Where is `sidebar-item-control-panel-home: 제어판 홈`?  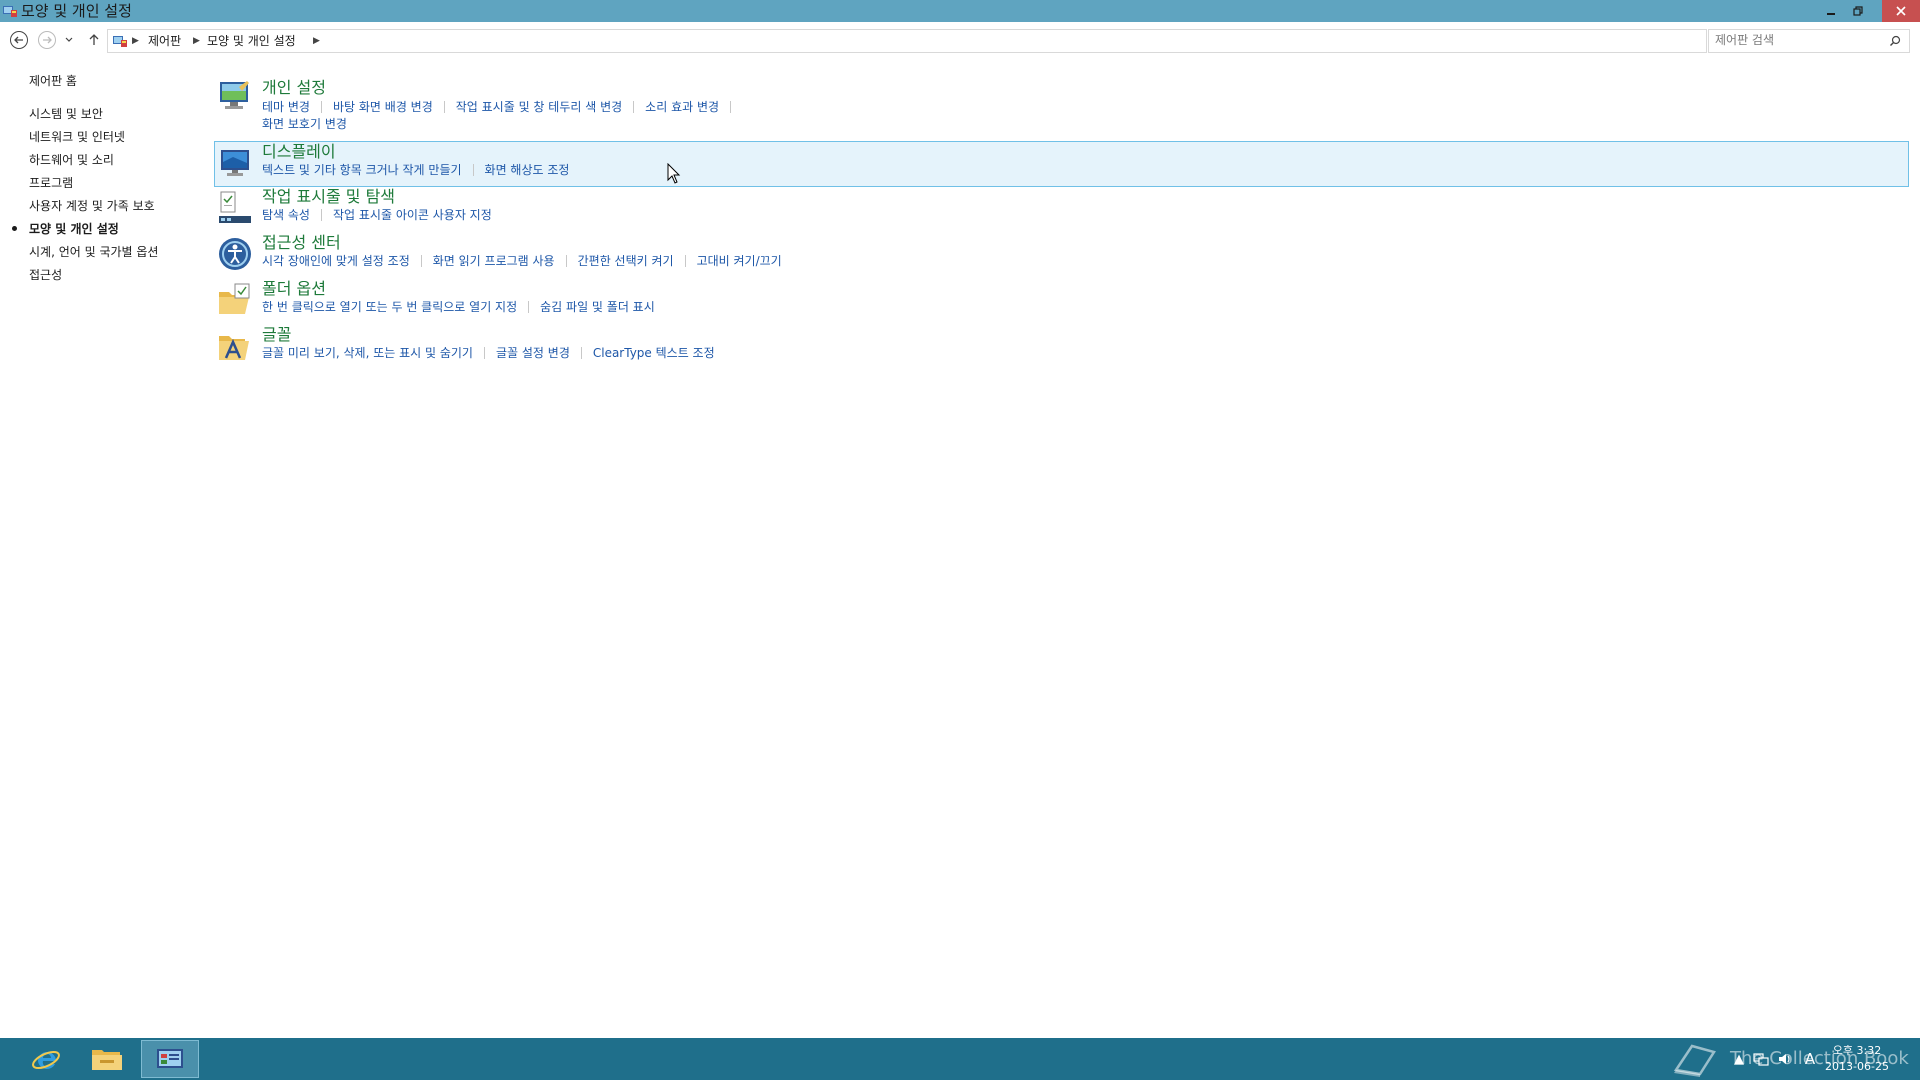 sidebar-item-control-panel-home: 제어판 홈 is located at coordinates (53, 80).